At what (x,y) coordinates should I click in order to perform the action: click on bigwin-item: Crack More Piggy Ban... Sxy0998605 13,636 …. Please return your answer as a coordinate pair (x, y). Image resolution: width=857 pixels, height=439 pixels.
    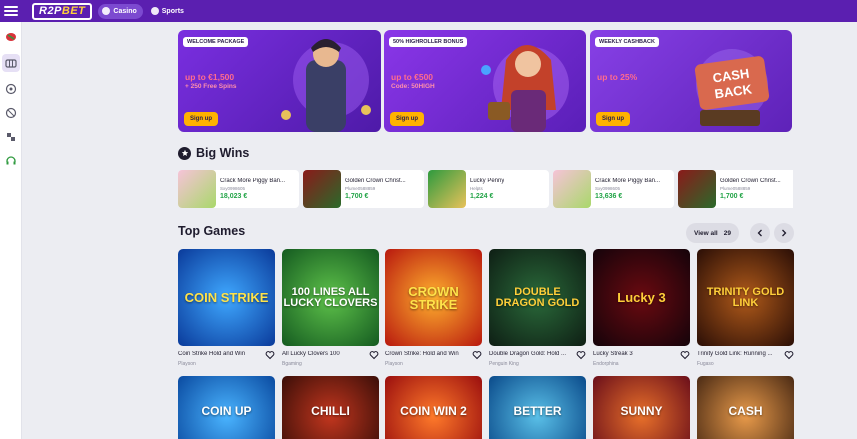
    Looking at the image, I should click on (613, 189).